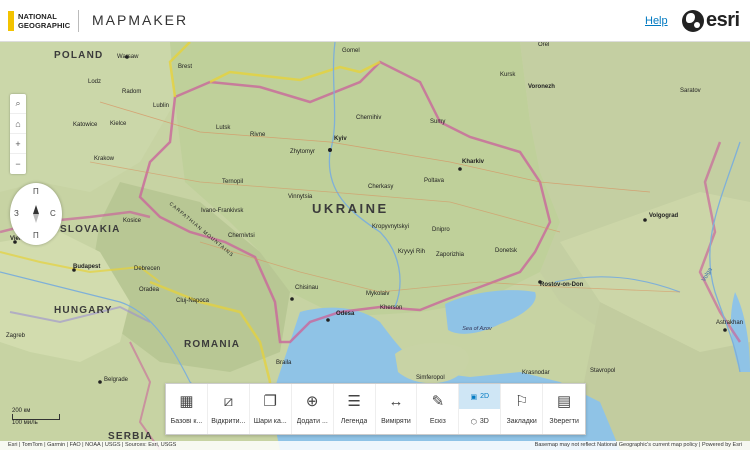  Describe the element at coordinates (477, 329) in the screenshot. I see `label-sea-of-azov: Sea of Azov` at that location.